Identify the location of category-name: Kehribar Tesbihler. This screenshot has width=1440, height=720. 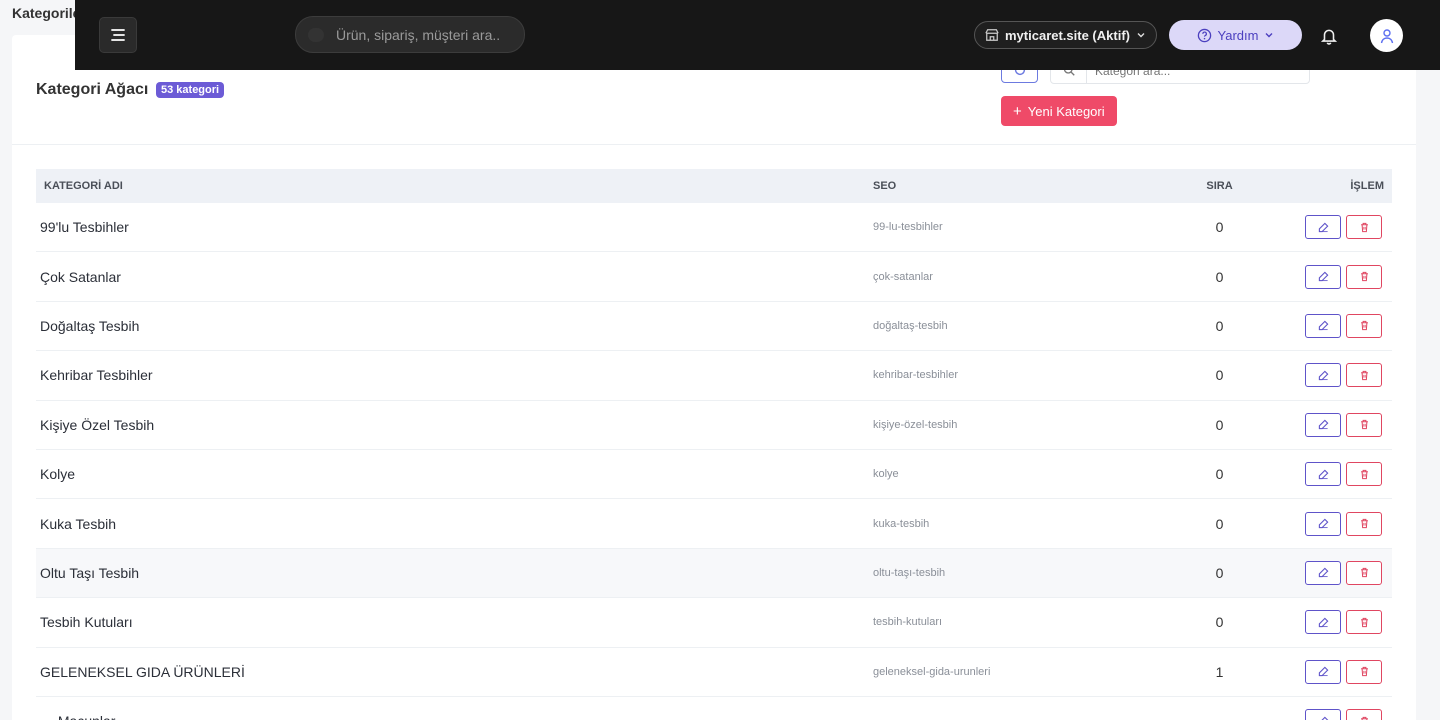
(96, 375).